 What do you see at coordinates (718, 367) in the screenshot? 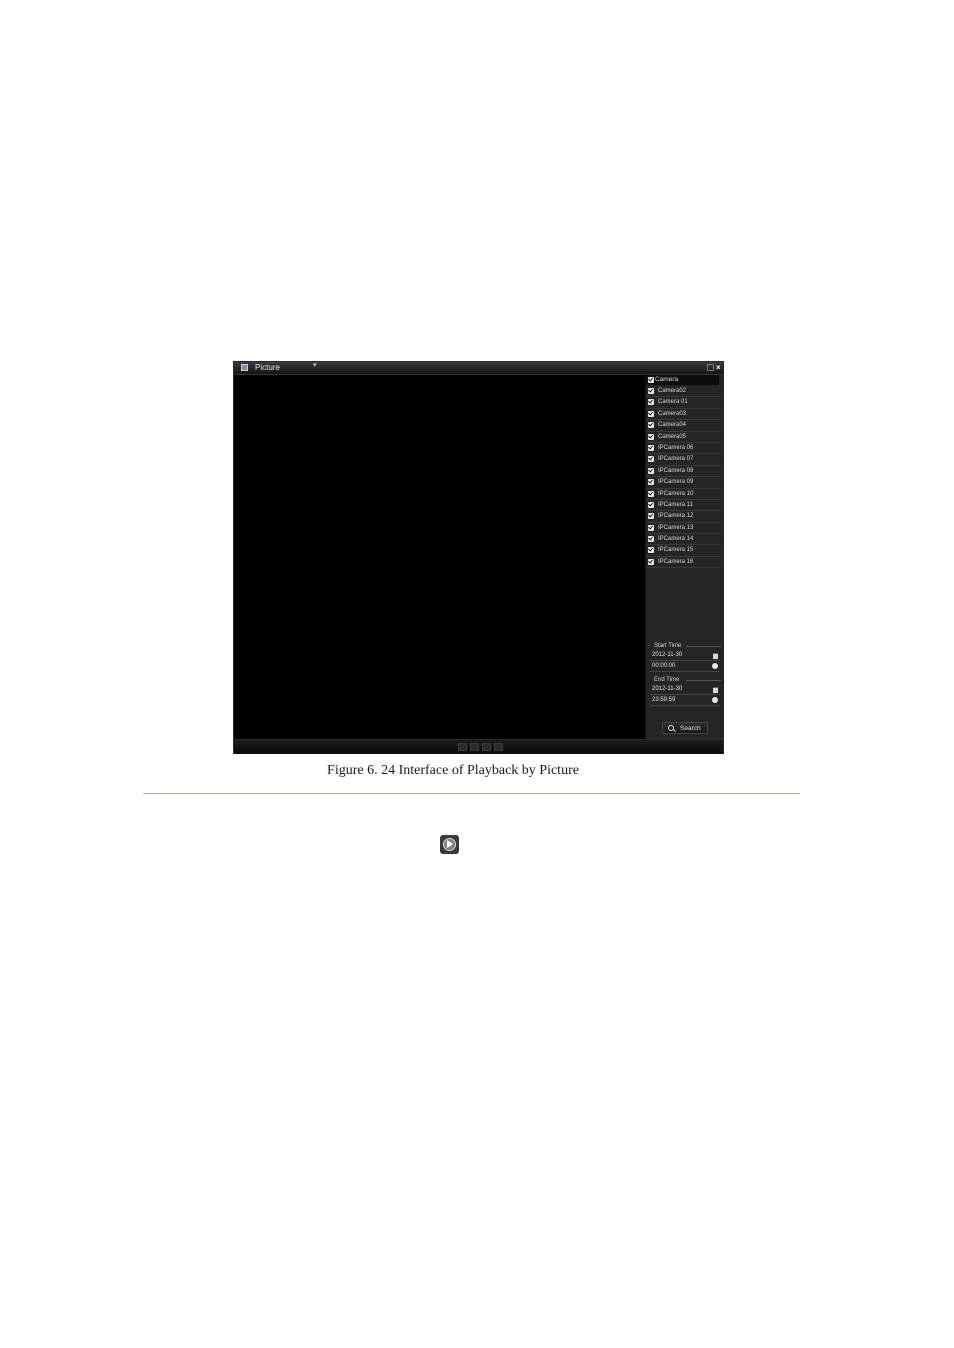
I see `close-icon: ×` at bounding box center [718, 367].